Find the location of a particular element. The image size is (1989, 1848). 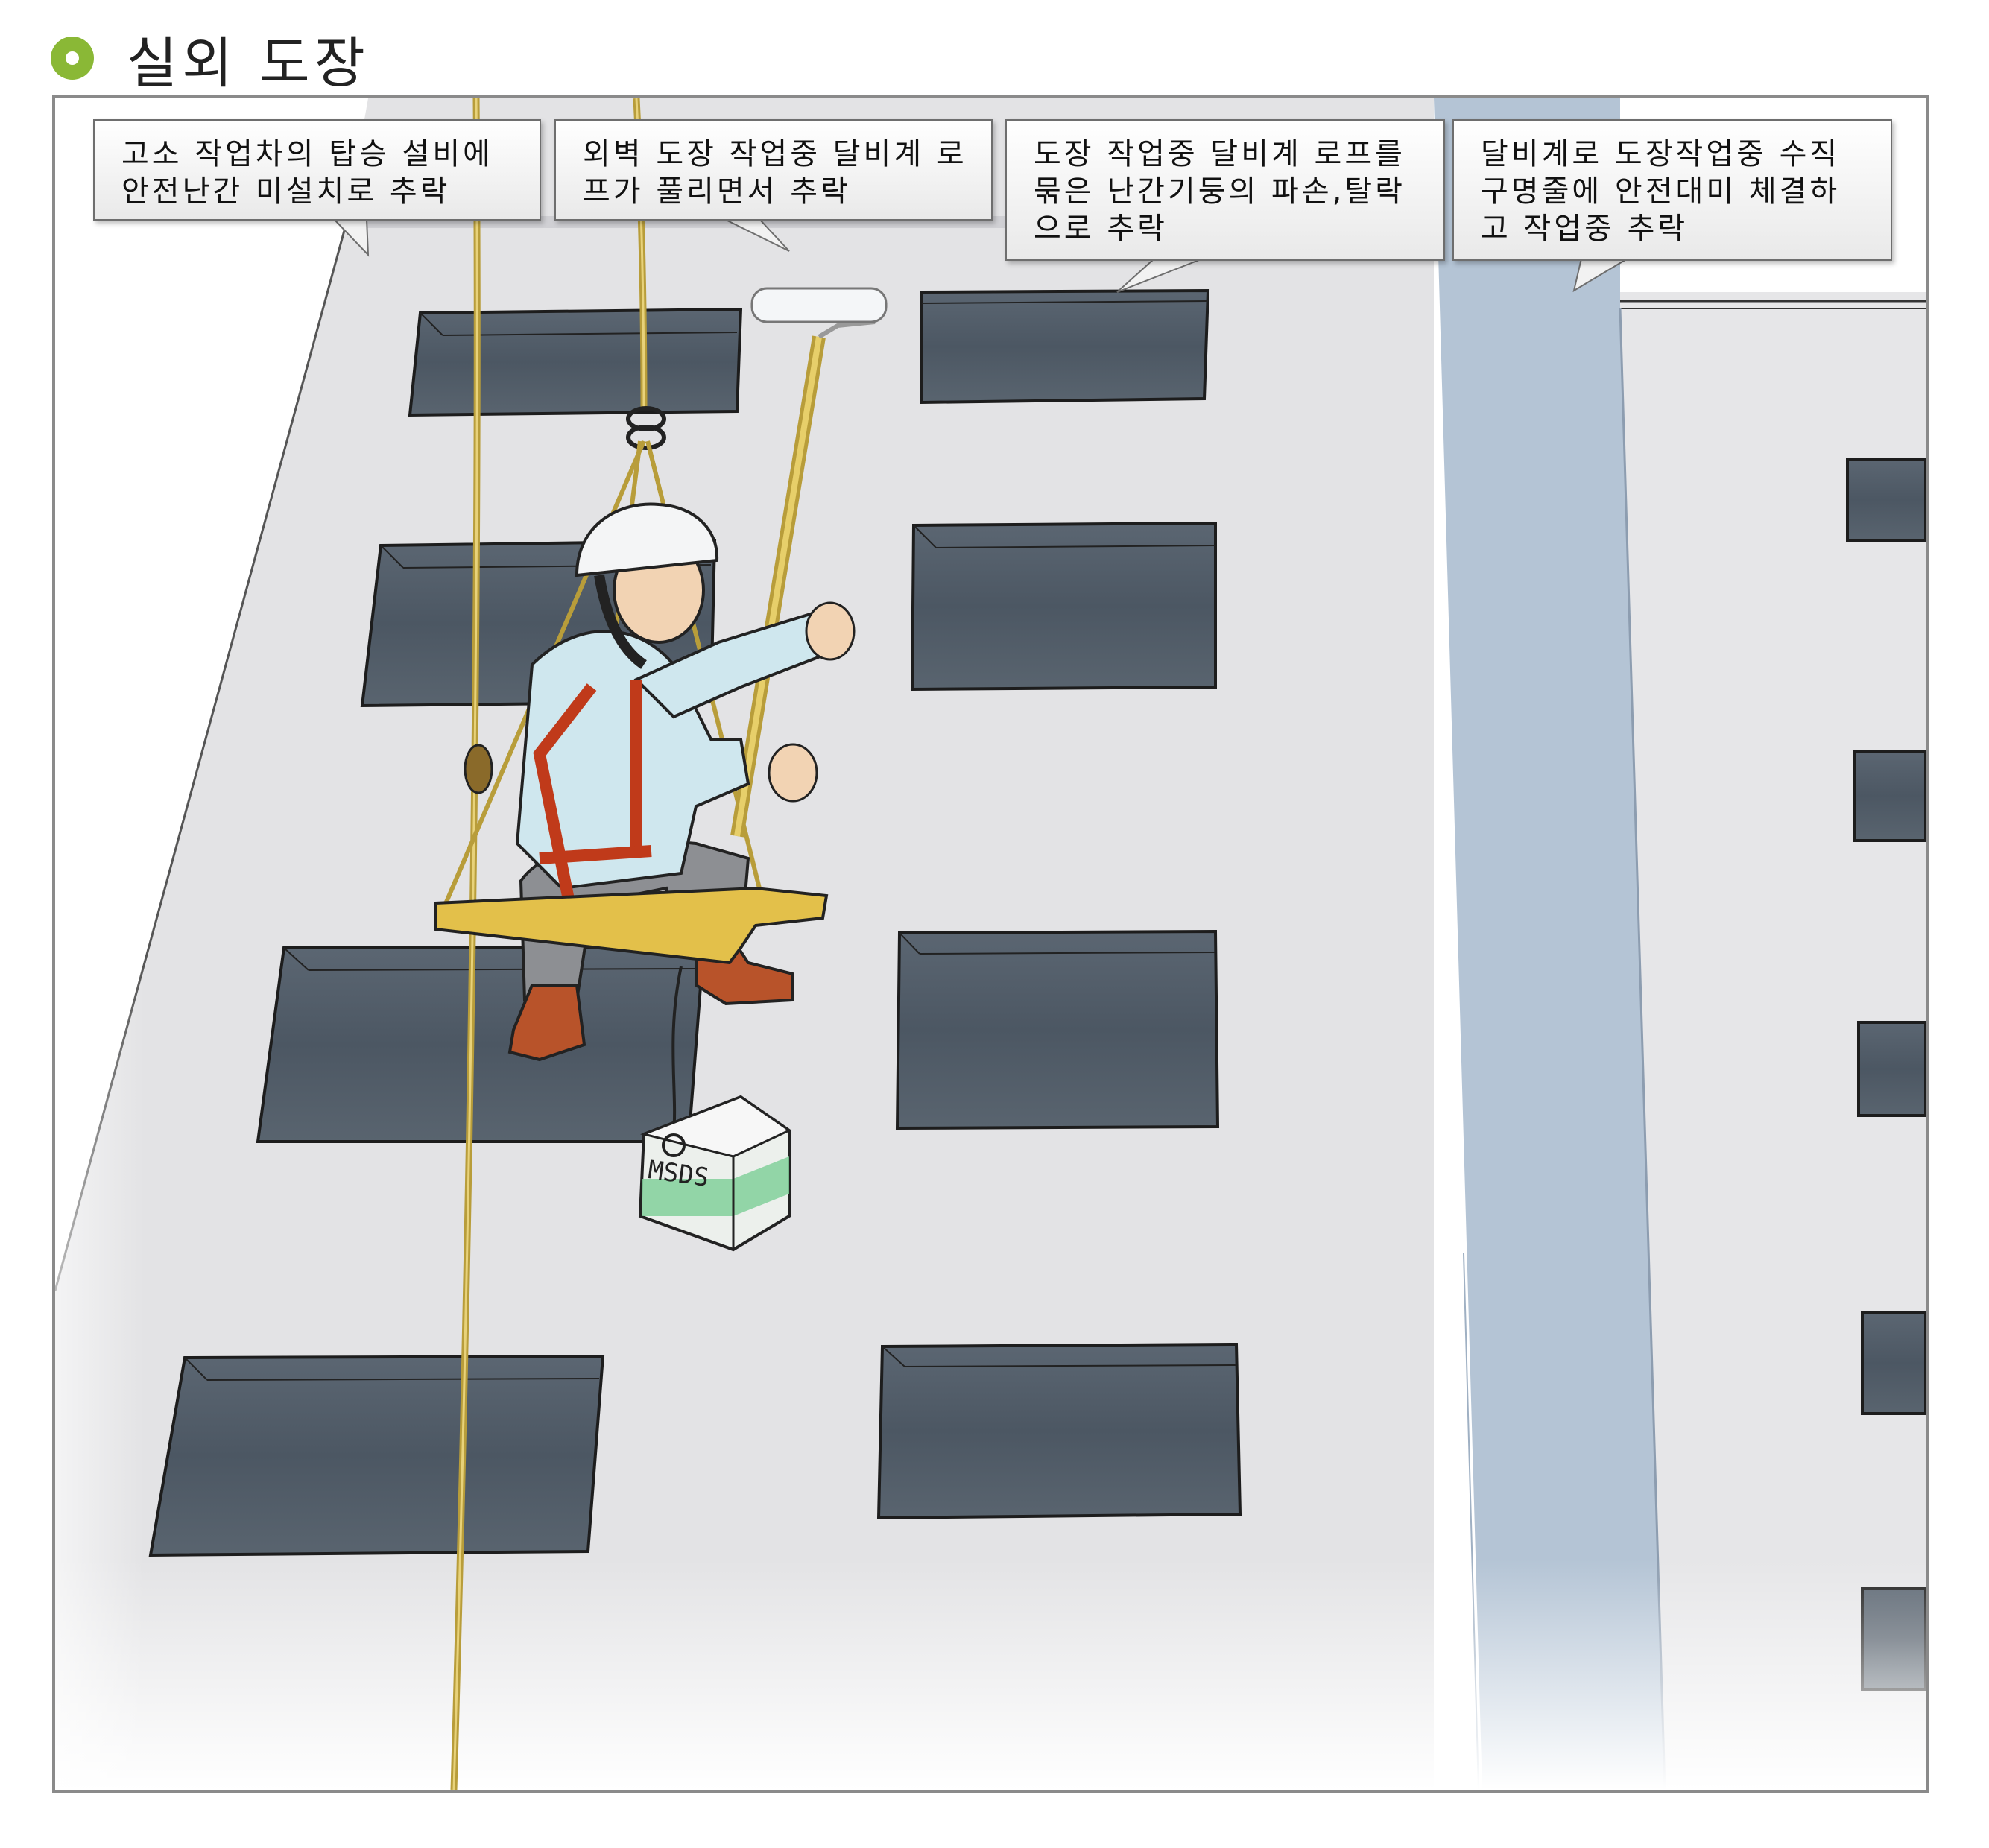

callout-railing-post: 도장 작업중 달비계 로프를 묶은 난간기둥의 파손,탈락 으로 추락 is located at coordinates (1225, 190).